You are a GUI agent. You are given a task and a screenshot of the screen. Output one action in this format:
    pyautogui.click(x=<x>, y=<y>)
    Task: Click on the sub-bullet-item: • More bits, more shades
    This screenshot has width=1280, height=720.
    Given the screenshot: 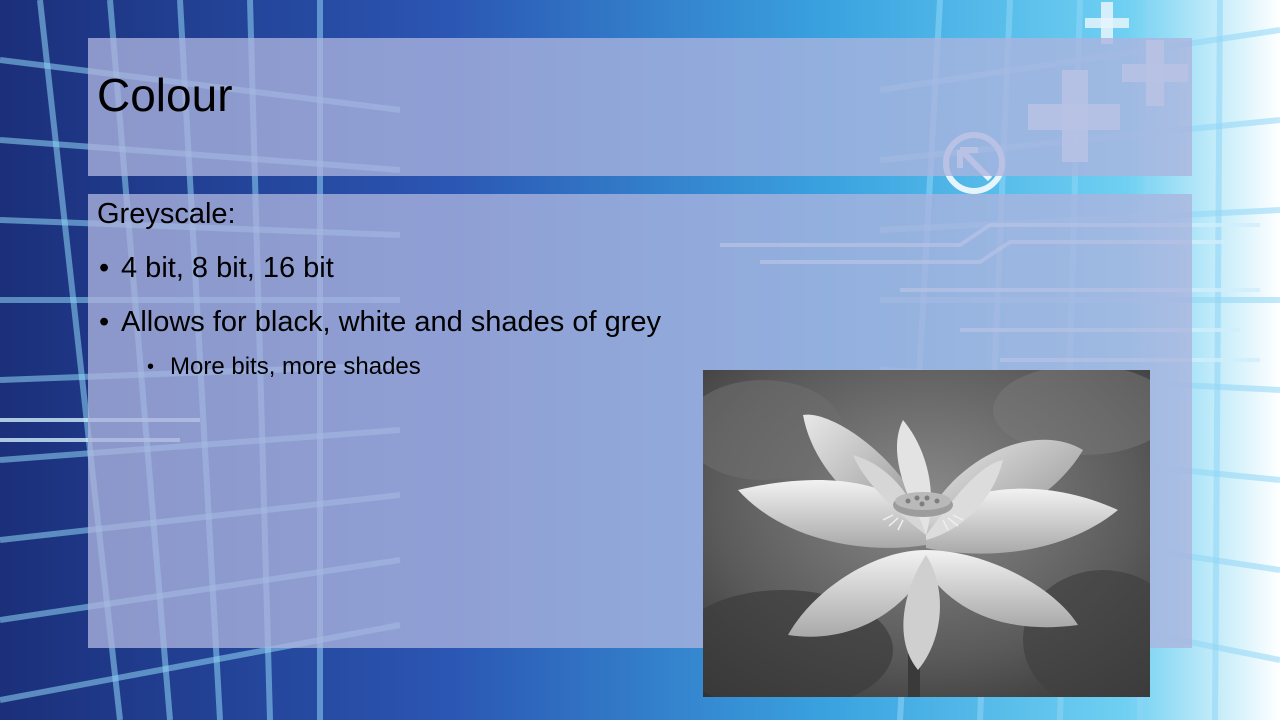 What is the action you would take?
    pyautogui.click(x=403, y=367)
    